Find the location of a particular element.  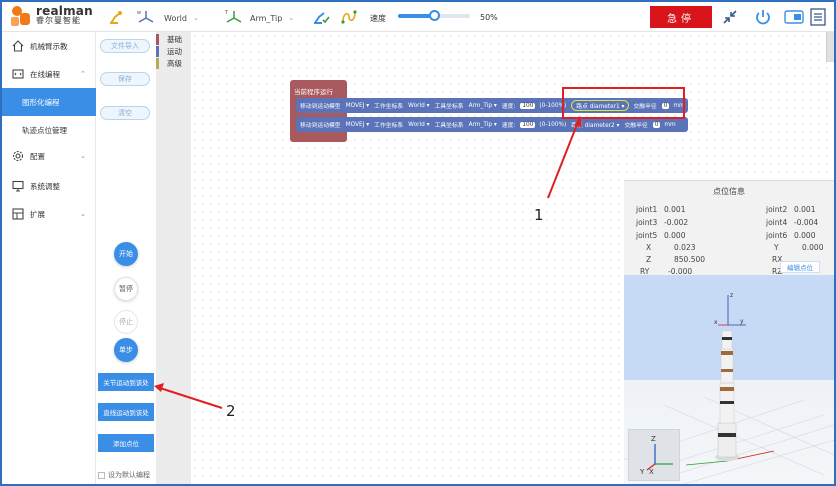

info-key: Y is located at coordinates (776, 247).